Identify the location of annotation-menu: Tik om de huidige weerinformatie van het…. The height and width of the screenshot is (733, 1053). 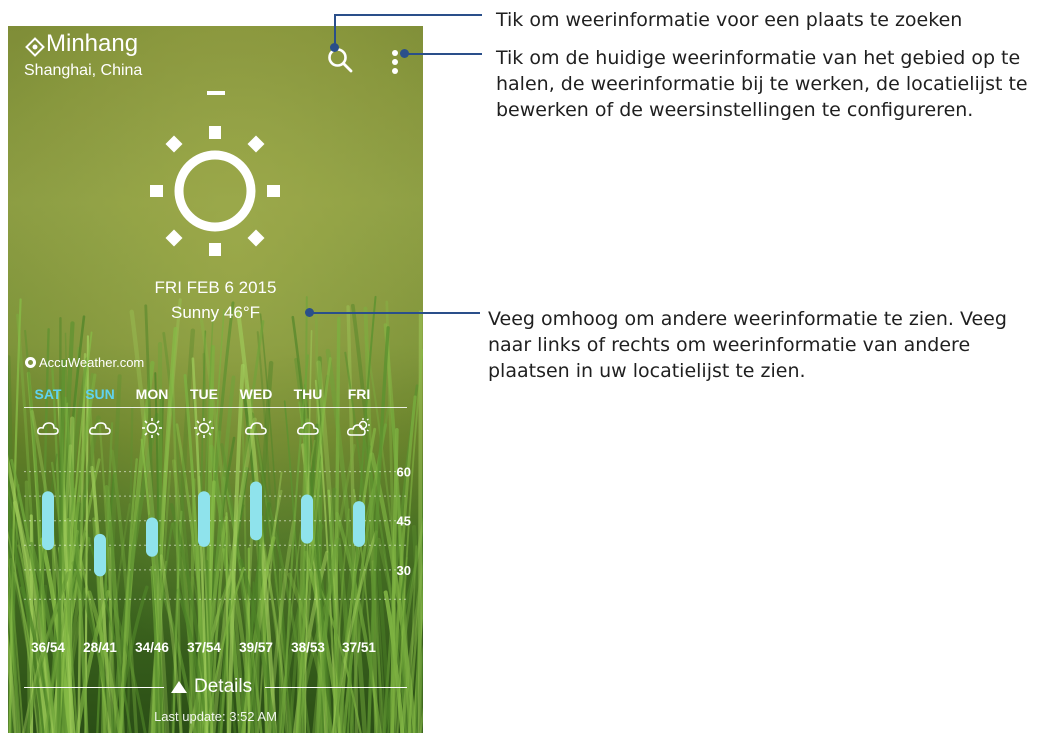
(762, 84).